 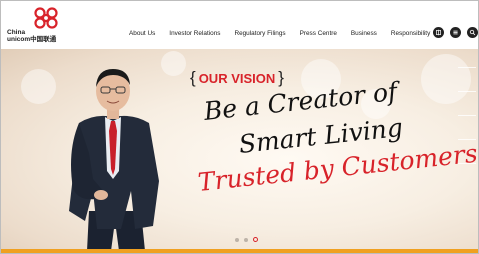 What do you see at coordinates (281, 77) in the screenshot?
I see `vision-bracket-close: }` at bounding box center [281, 77].